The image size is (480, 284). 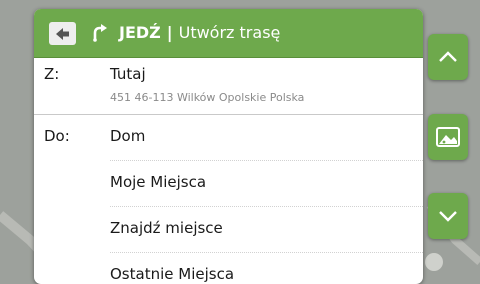 I want to click on destination-option-recent-places: Ostatnie Miejsca, so click(x=228, y=268).